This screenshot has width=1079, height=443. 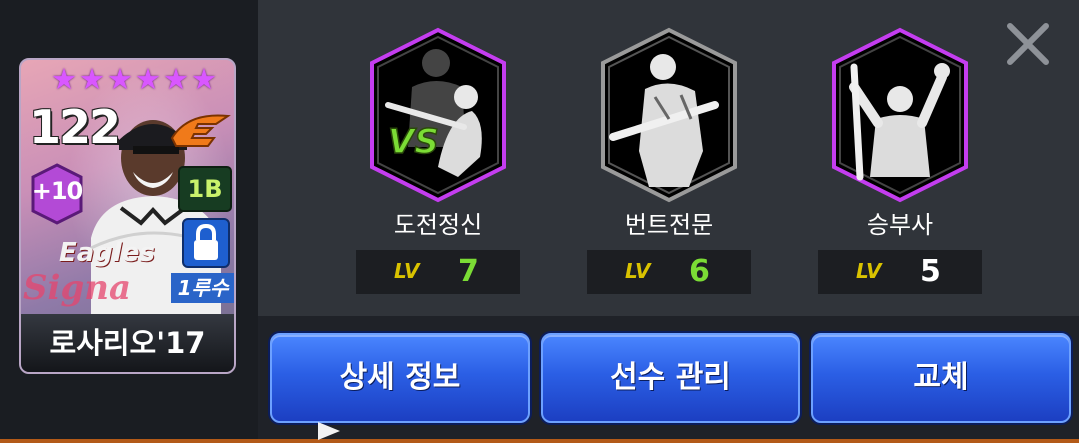 What do you see at coordinates (205, 189) in the screenshot?
I see `position-badge: 1B` at bounding box center [205, 189].